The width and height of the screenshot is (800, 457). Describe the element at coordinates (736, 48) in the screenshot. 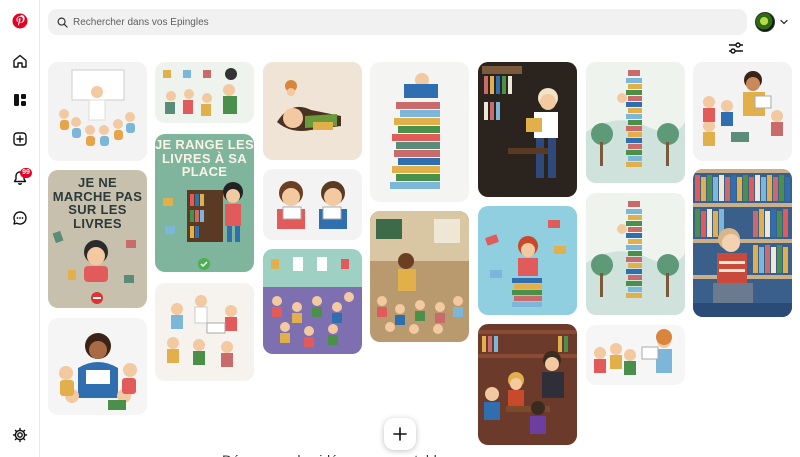

I see `filter-icon` at that location.